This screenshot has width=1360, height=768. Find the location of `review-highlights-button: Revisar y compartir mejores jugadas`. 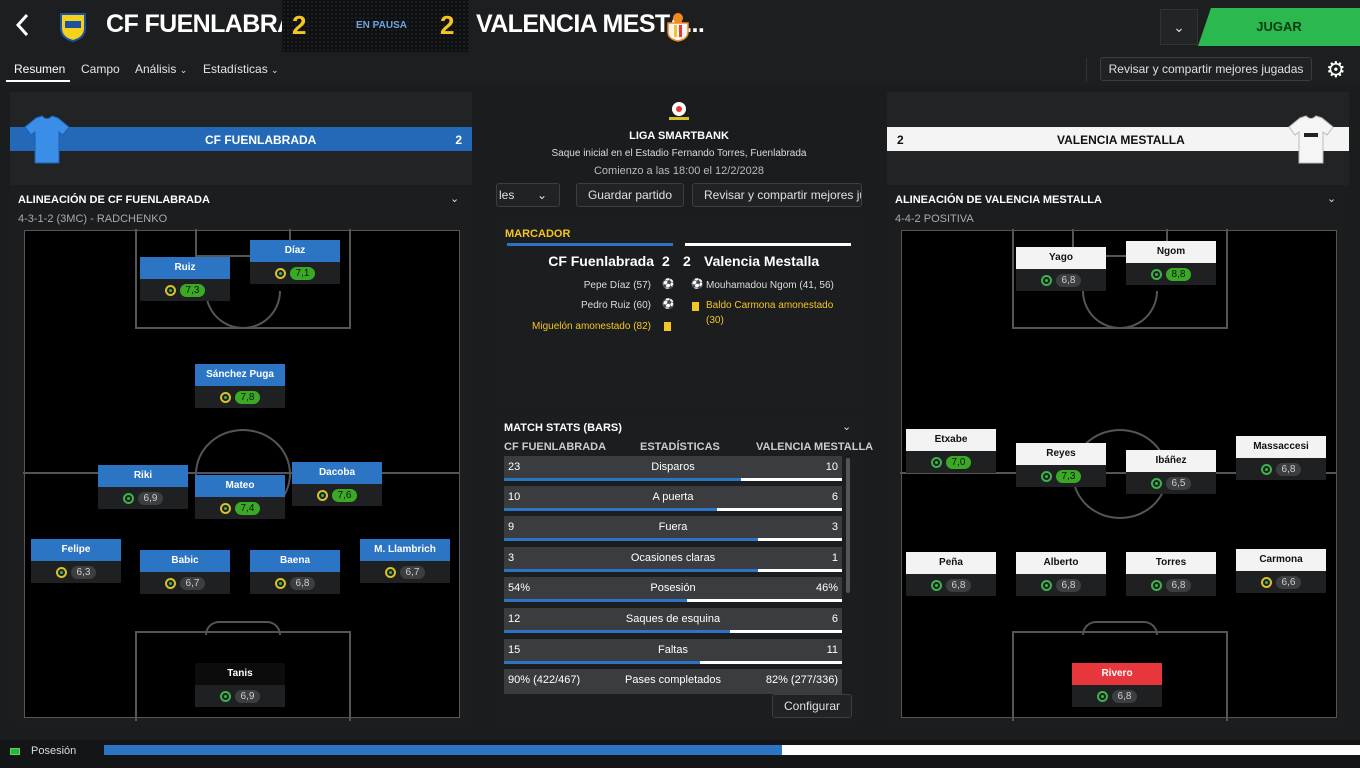

review-highlights-button: Revisar y compartir mejores jugadas is located at coordinates (1206, 69).